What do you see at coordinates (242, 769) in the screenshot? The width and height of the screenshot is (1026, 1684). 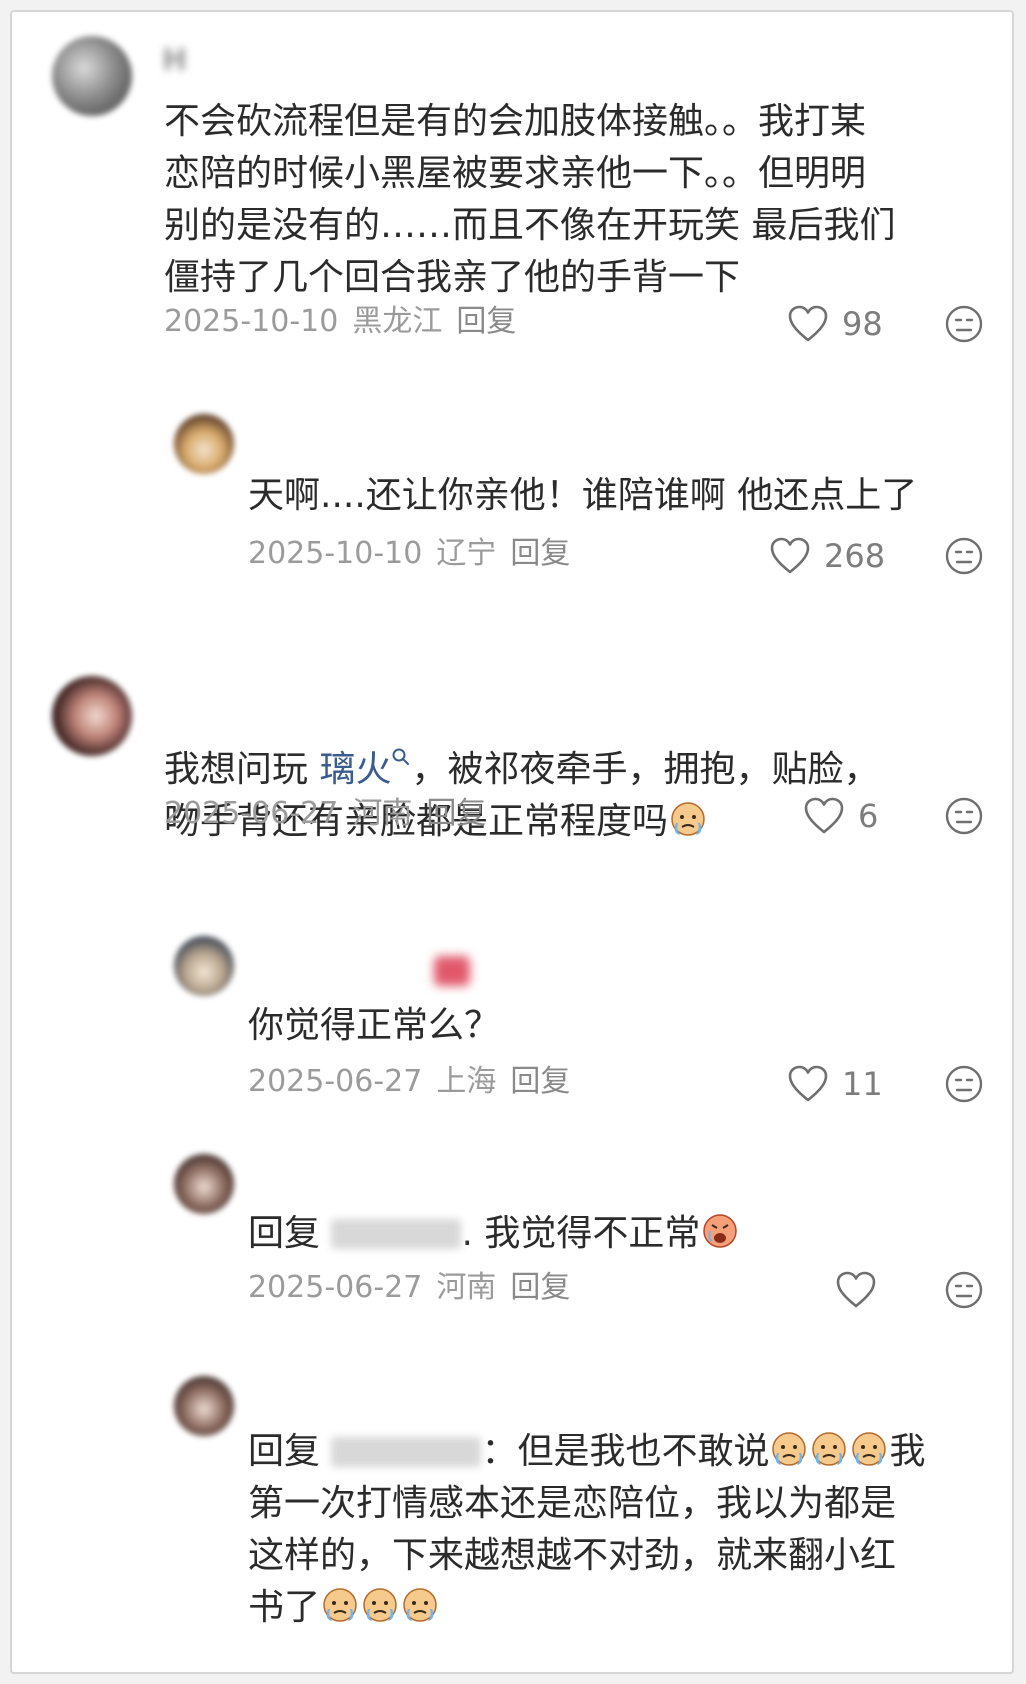 I see `comment-text-part: 我想问玩` at bounding box center [242, 769].